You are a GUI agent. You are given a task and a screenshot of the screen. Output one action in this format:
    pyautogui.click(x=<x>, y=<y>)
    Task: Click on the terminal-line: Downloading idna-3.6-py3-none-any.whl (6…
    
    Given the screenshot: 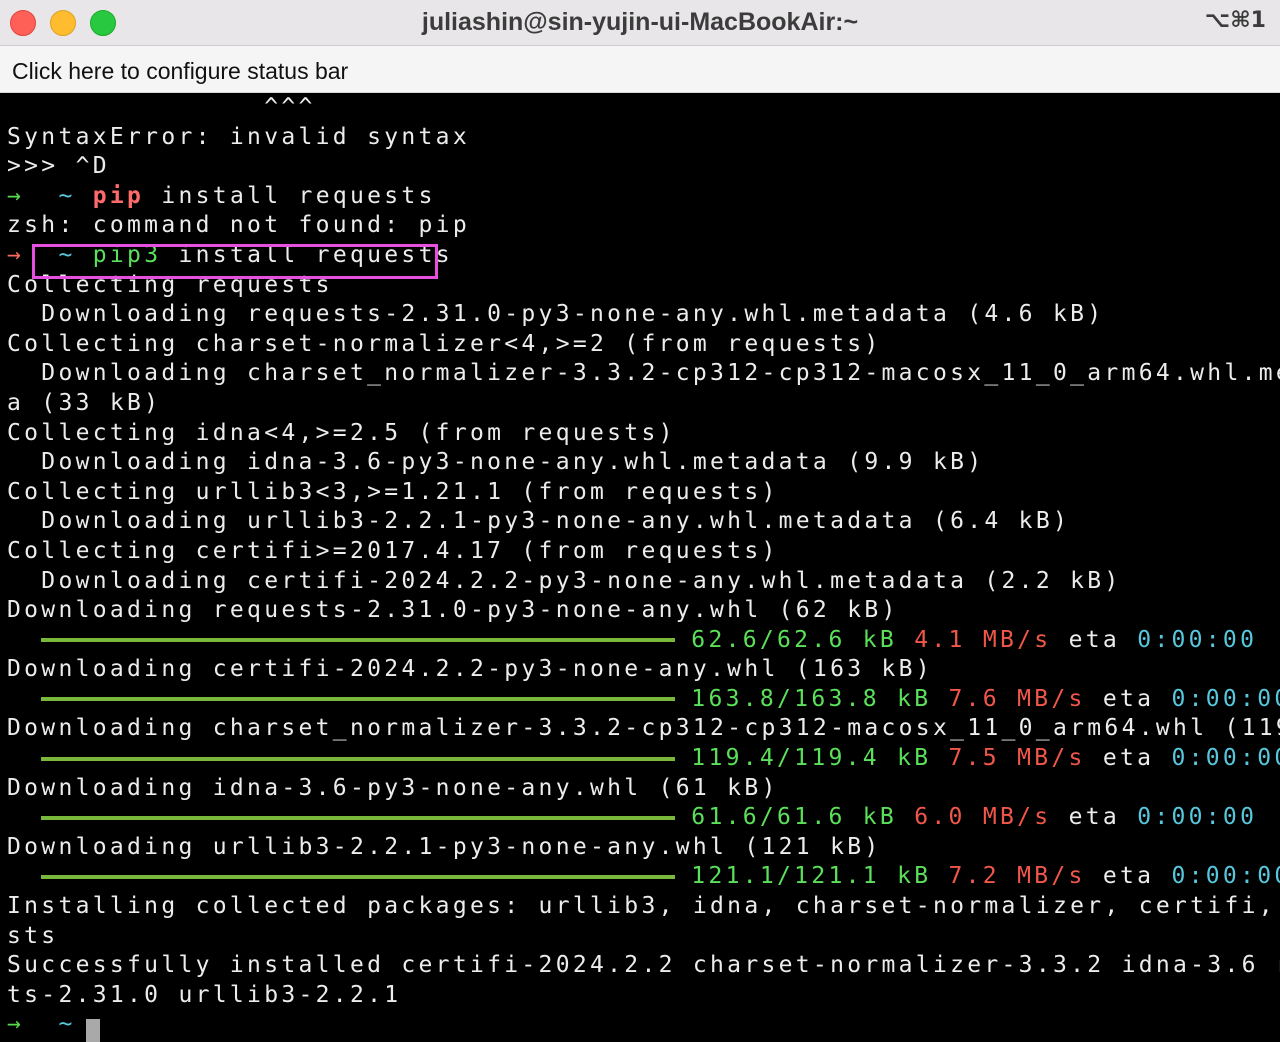 What is the action you would take?
    pyautogui.click(x=393, y=787)
    